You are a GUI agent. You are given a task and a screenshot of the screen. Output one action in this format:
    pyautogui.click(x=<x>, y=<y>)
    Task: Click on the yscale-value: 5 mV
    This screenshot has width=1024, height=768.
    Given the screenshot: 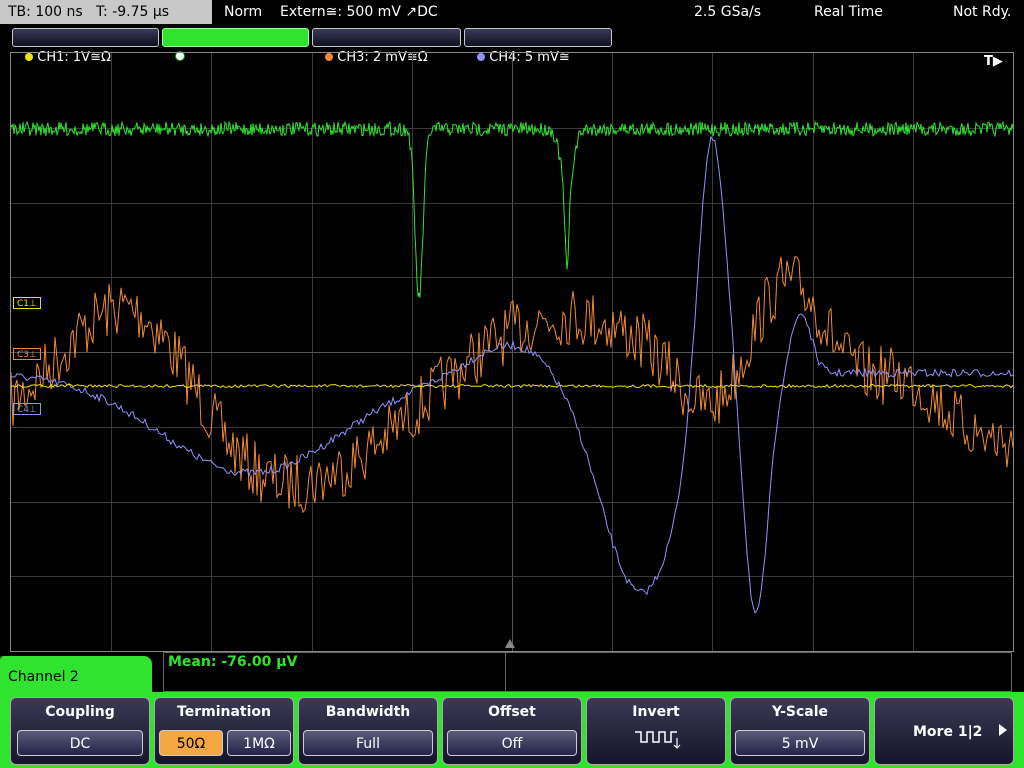 What is the action you would take?
    pyautogui.click(x=800, y=743)
    